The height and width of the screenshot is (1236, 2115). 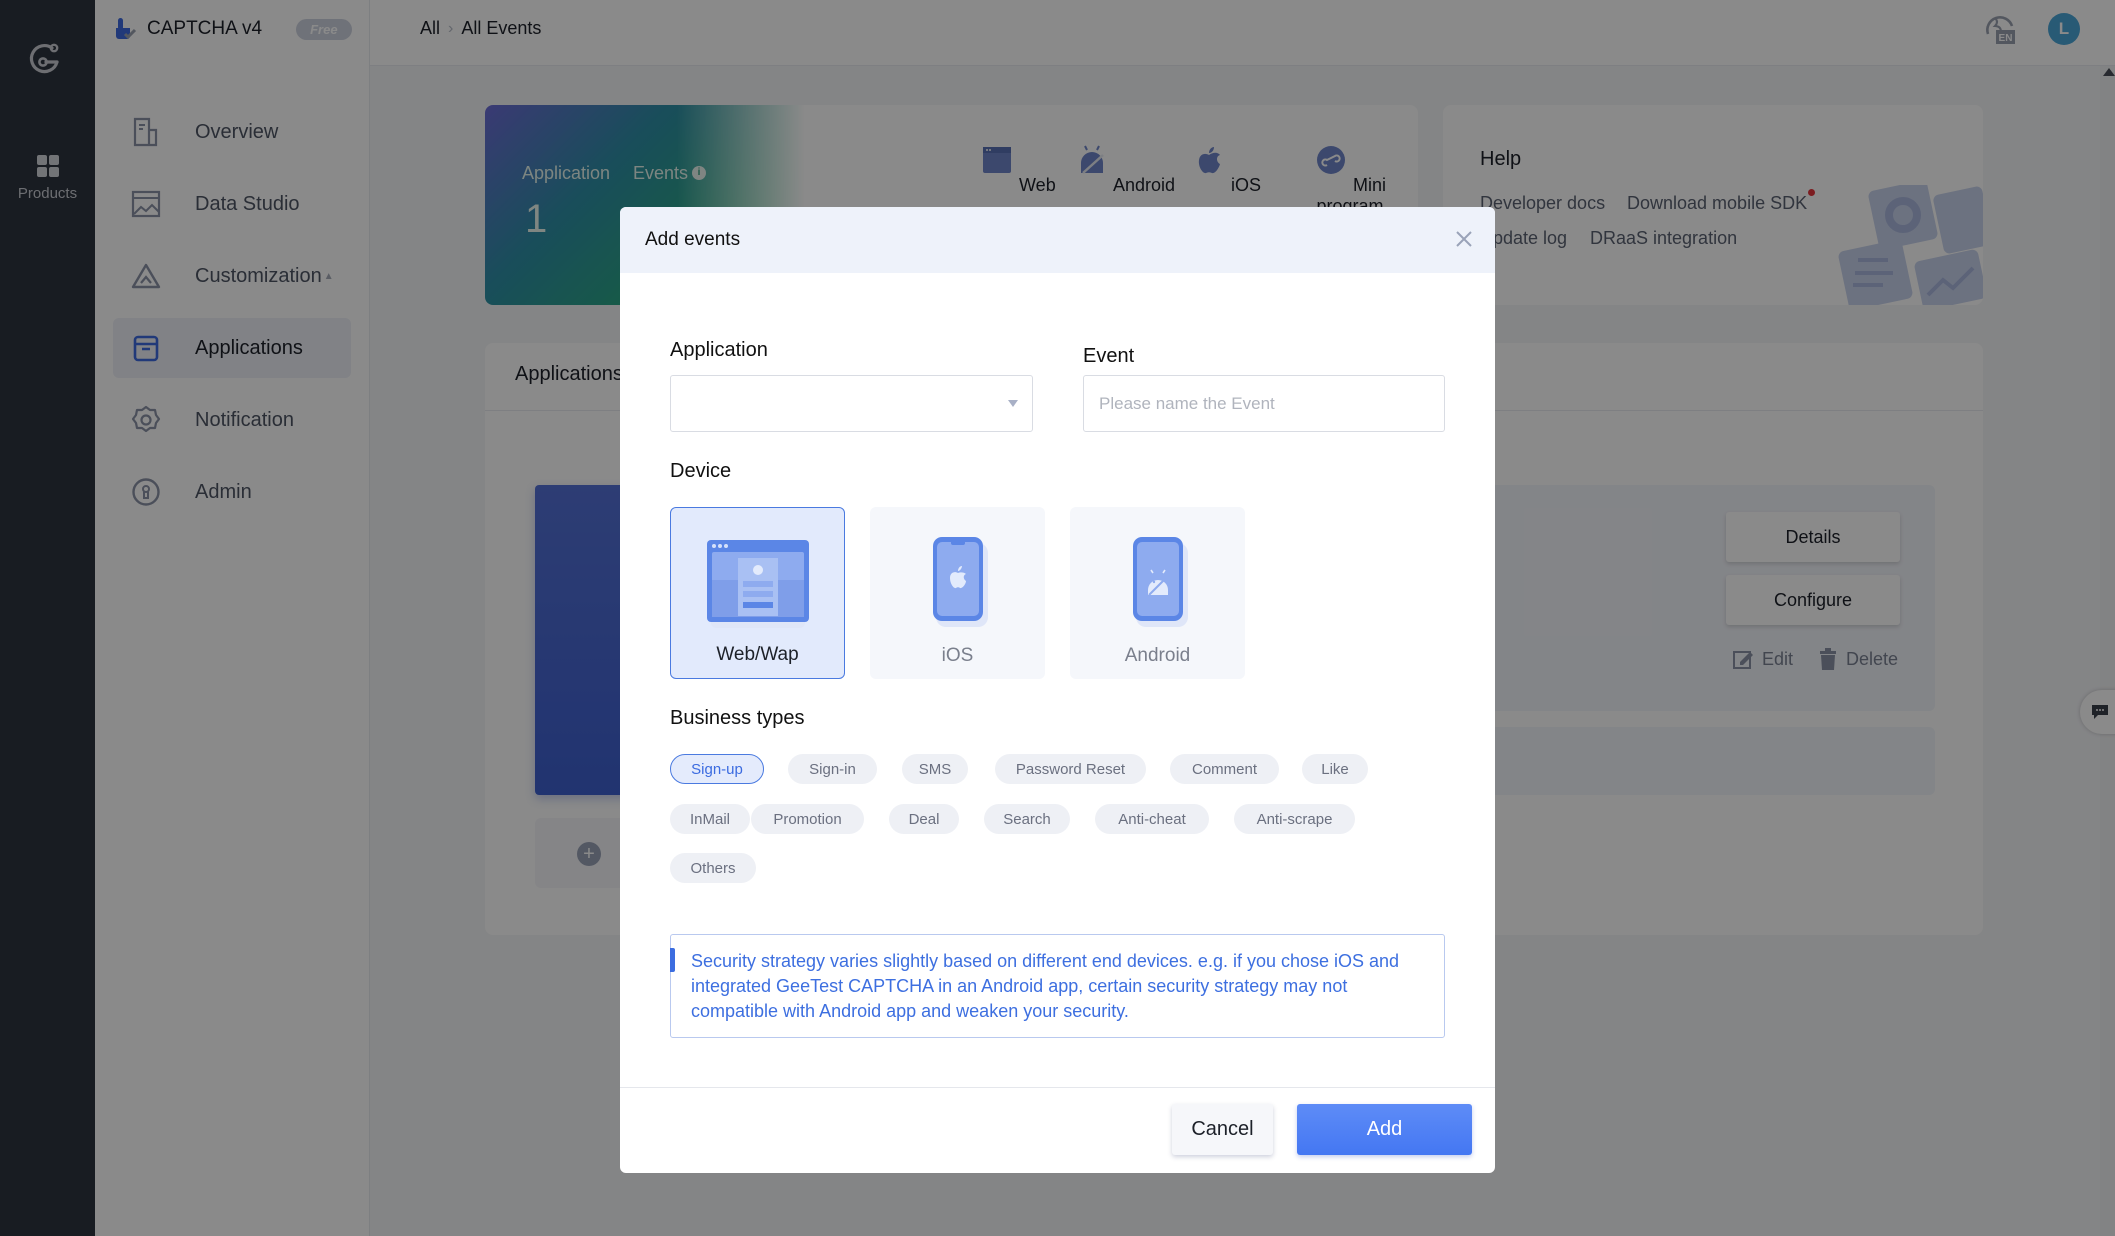 I want to click on chip-promotion: Promotion, so click(x=807, y=819).